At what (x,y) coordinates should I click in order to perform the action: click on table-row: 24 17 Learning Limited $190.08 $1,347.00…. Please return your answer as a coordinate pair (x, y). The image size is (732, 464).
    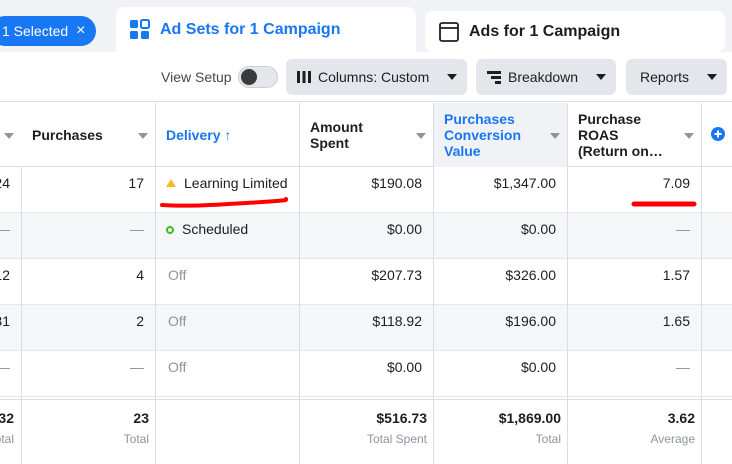
    Looking at the image, I should click on (366, 190).